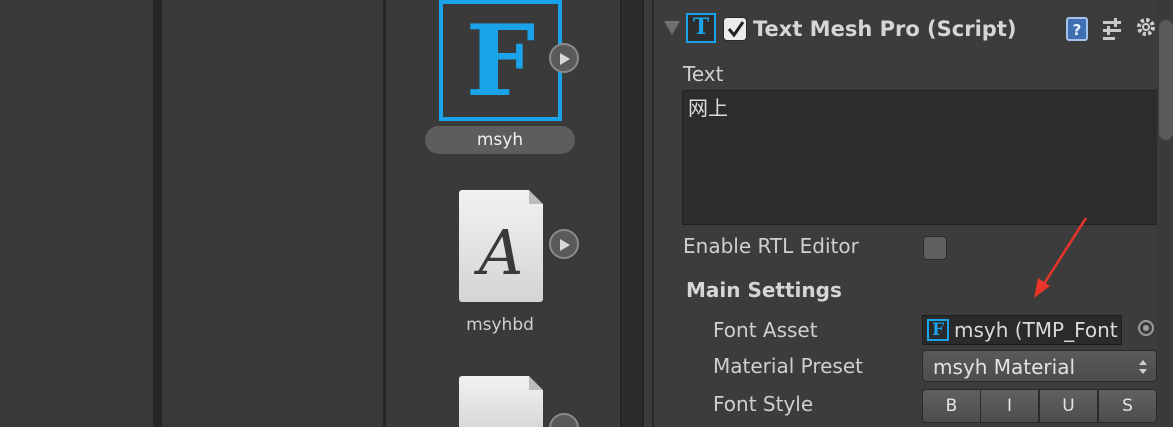  I want to click on check-icon, so click(736, 29).